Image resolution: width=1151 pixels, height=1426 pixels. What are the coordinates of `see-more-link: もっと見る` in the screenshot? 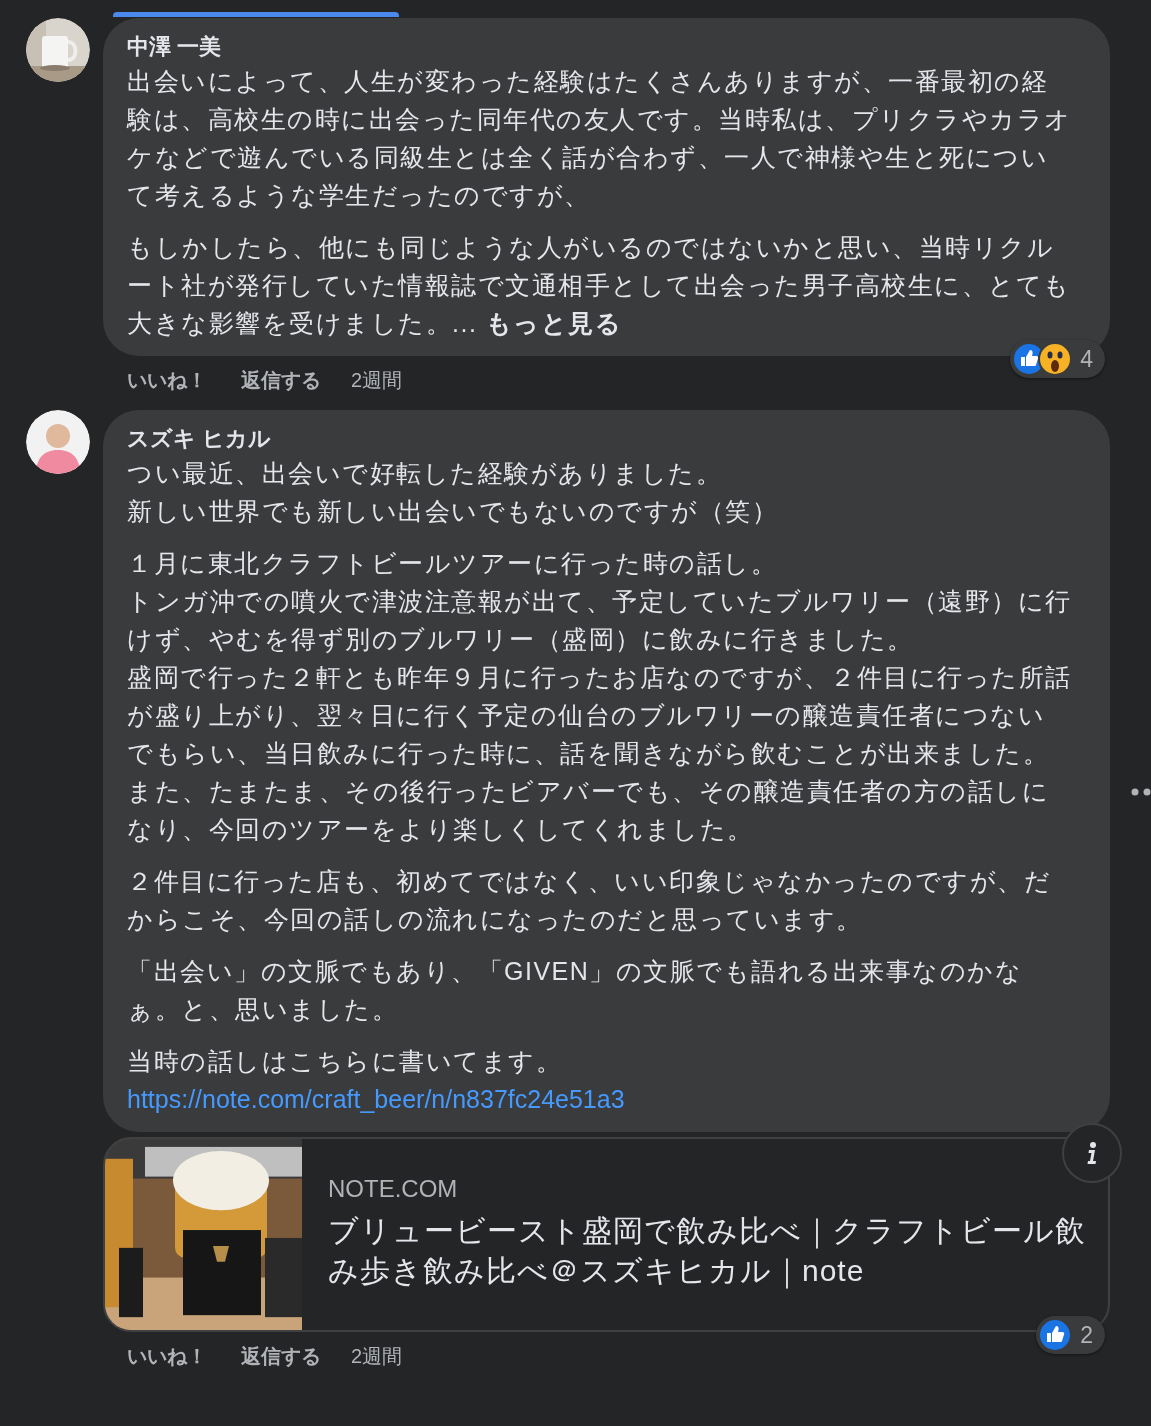 It's located at (554, 323).